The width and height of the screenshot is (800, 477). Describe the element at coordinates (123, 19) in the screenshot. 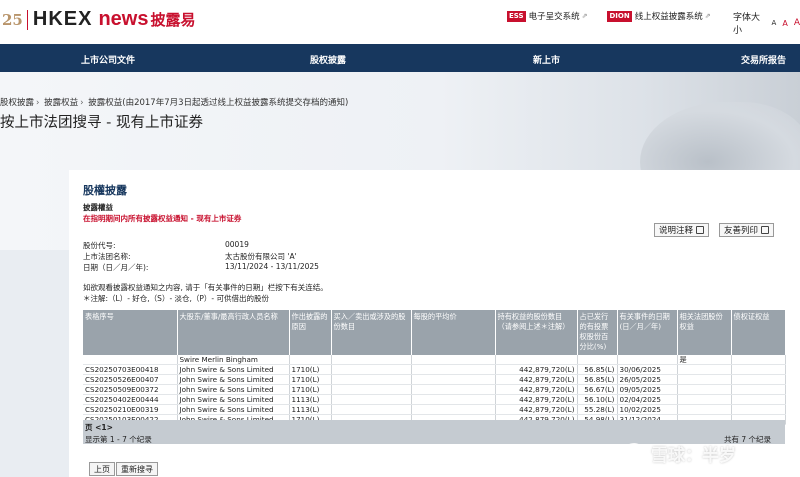

I see `logo-news: news` at that location.